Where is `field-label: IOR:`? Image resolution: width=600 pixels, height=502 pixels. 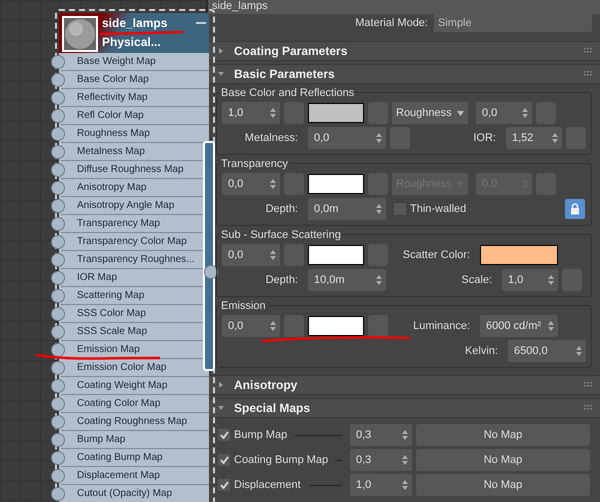 field-label: IOR: is located at coordinates (484, 138).